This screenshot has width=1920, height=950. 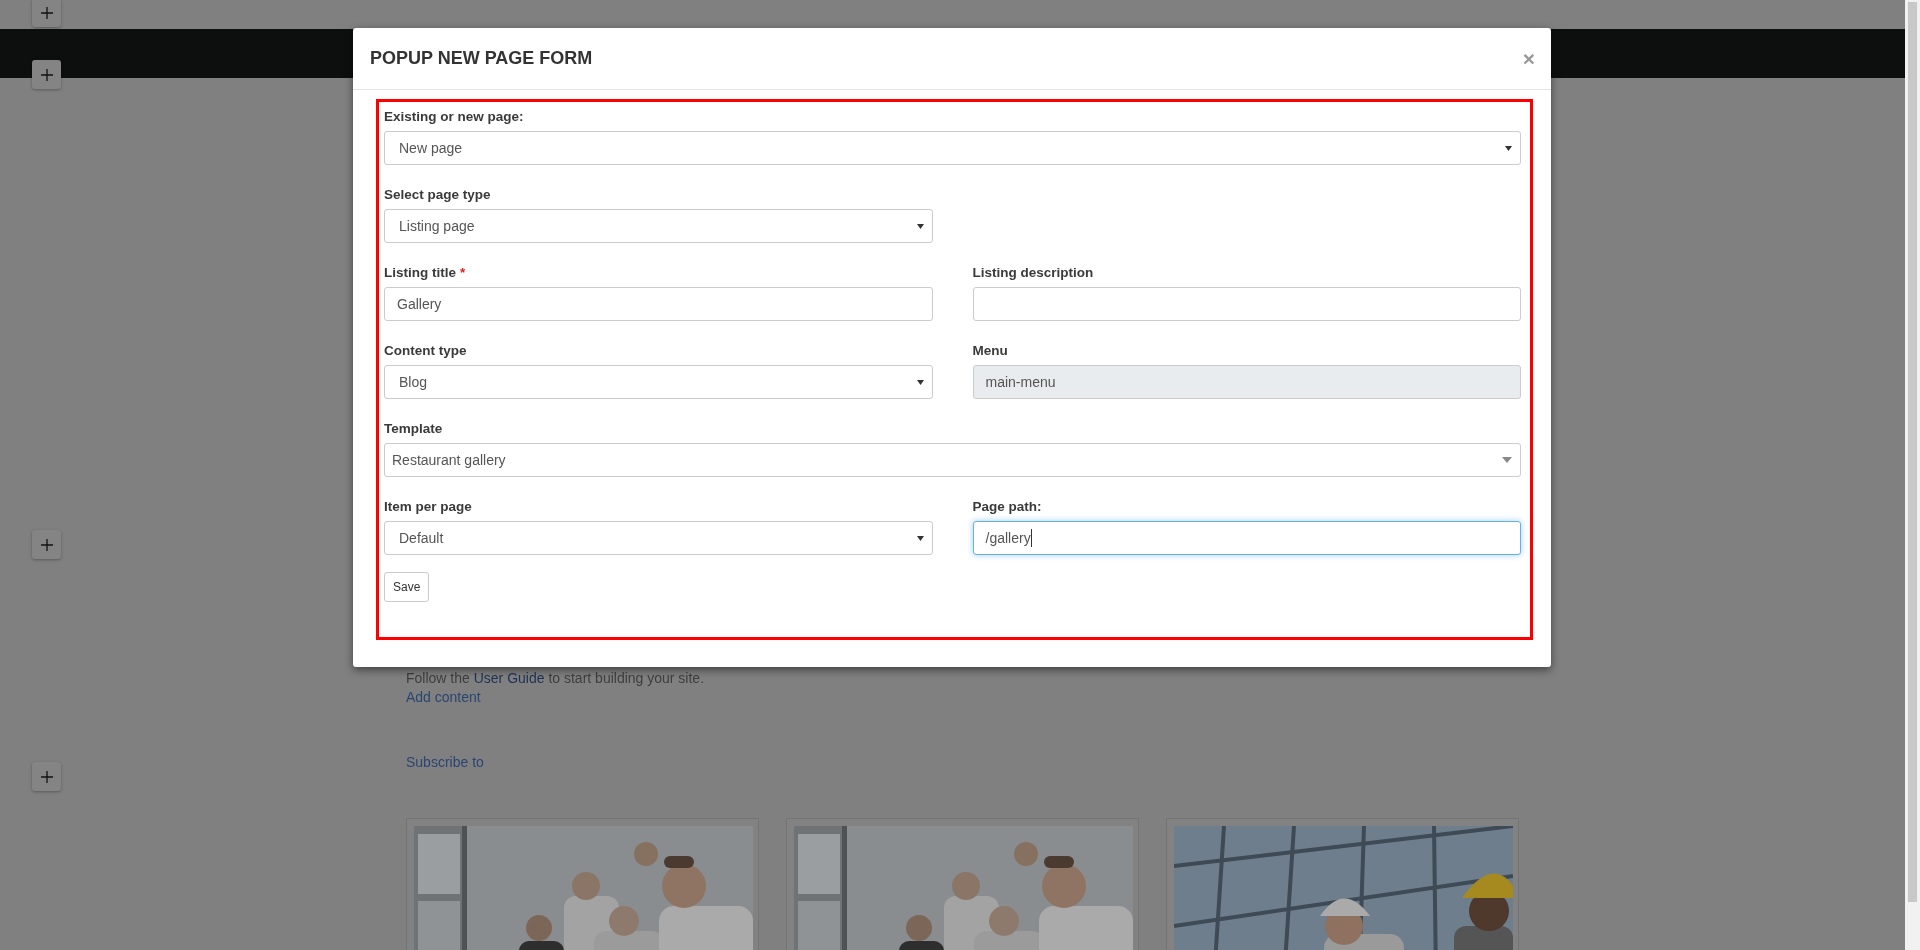 I want to click on select-field: Listing page, so click(x=658, y=226).